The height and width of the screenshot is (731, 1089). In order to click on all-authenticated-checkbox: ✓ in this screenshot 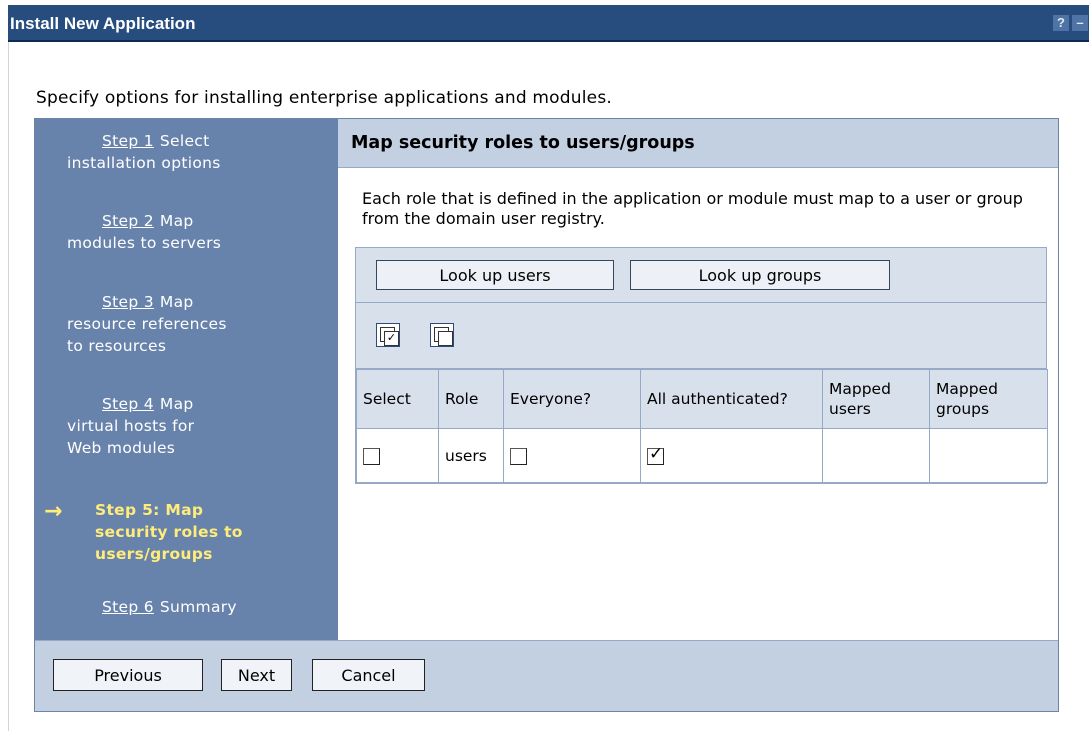, I will do `click(655, 454)`.